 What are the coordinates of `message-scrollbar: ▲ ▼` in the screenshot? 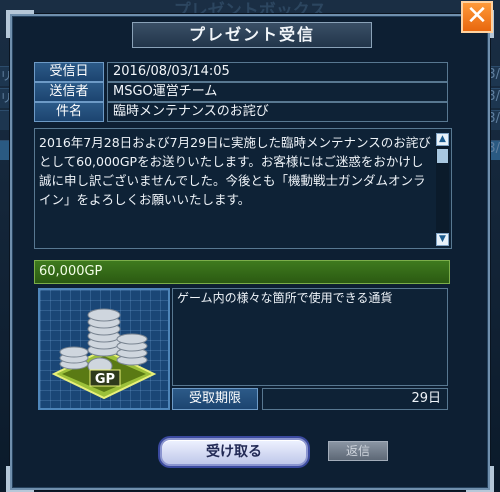 It's located at (442, 189).